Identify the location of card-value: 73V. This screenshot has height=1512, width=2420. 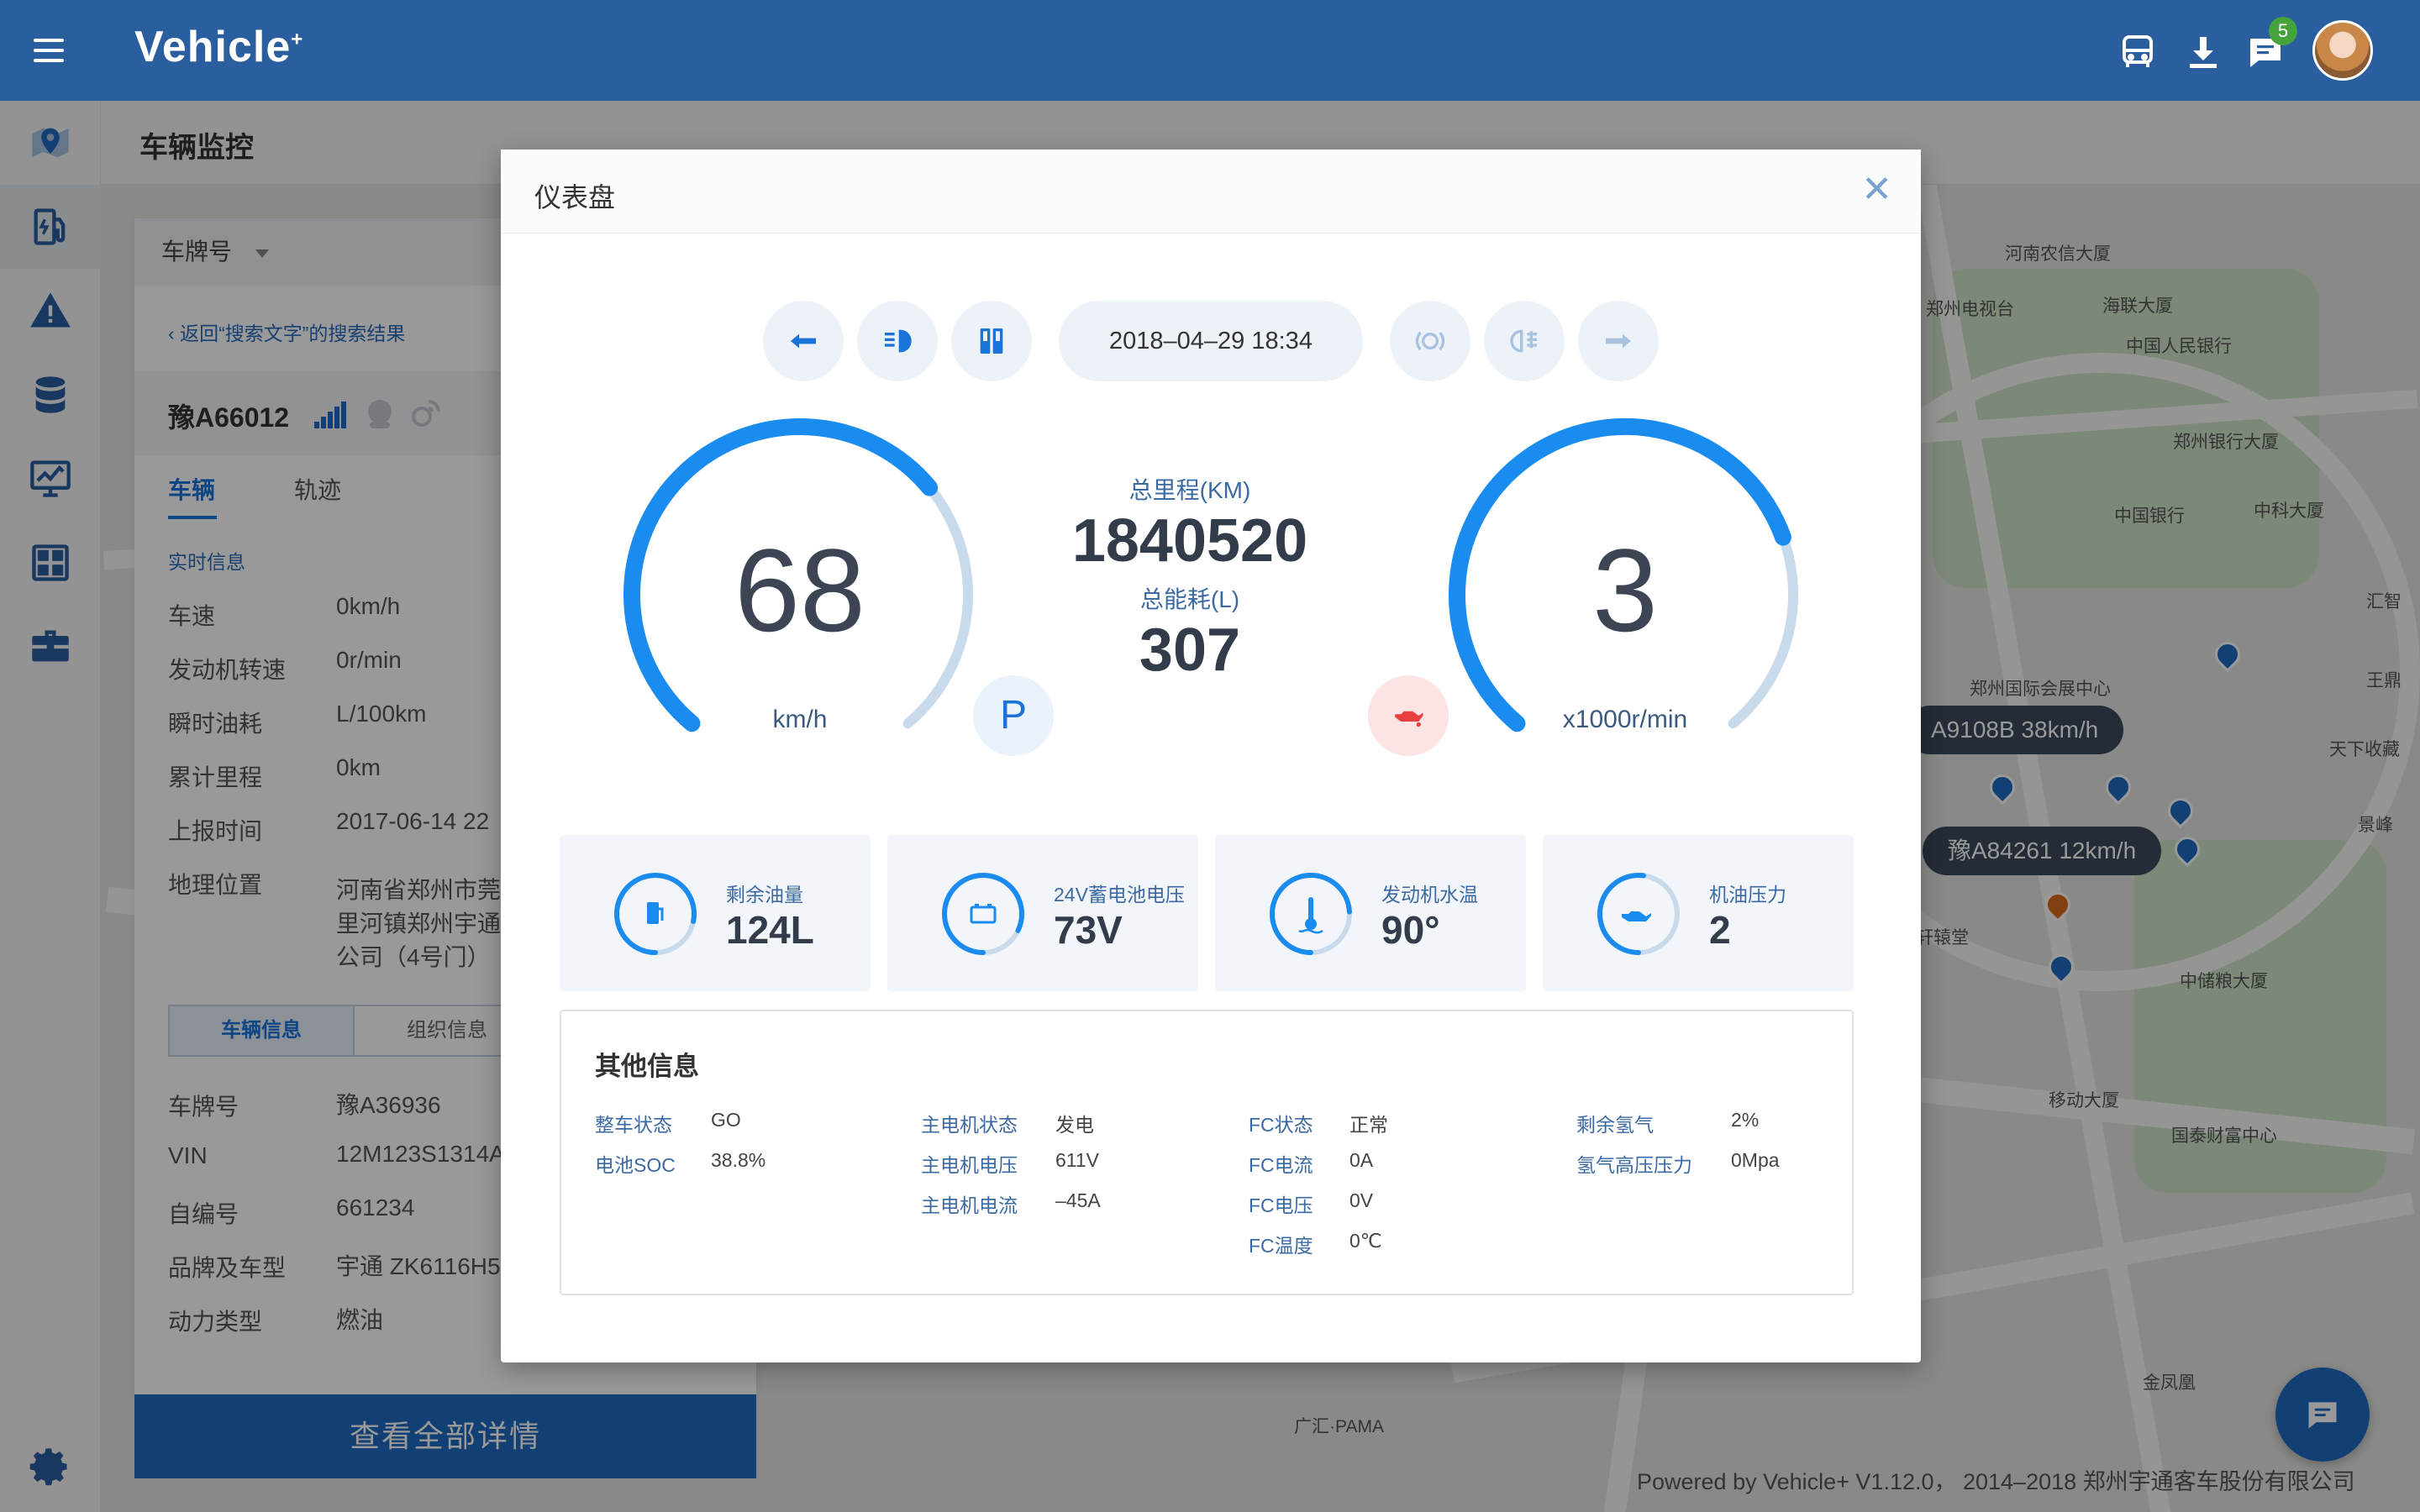
(1088, 930).